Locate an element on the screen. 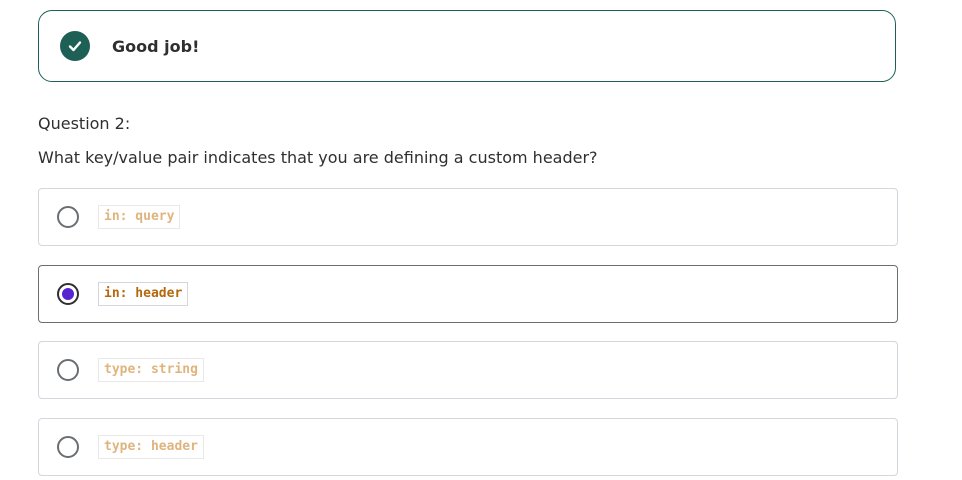  answer-option-1: in: query is located at coordinates (468, 217).